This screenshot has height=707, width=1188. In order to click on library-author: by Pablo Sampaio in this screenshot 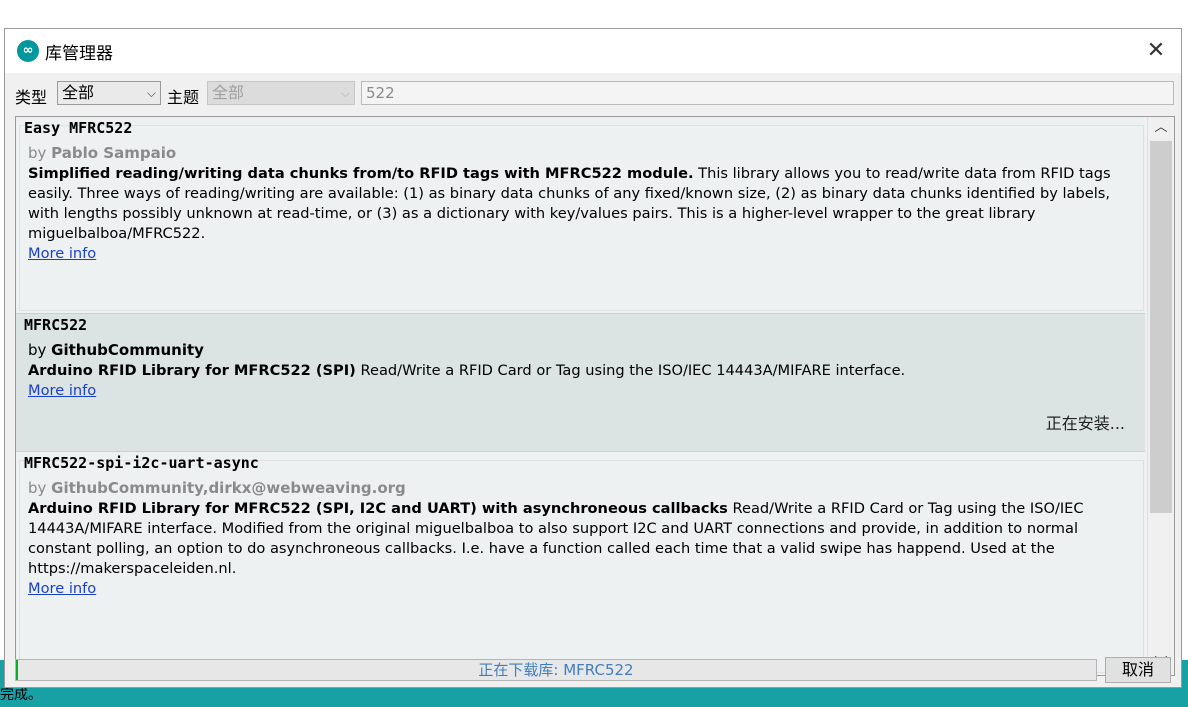, I will do `click(102, 153)`.